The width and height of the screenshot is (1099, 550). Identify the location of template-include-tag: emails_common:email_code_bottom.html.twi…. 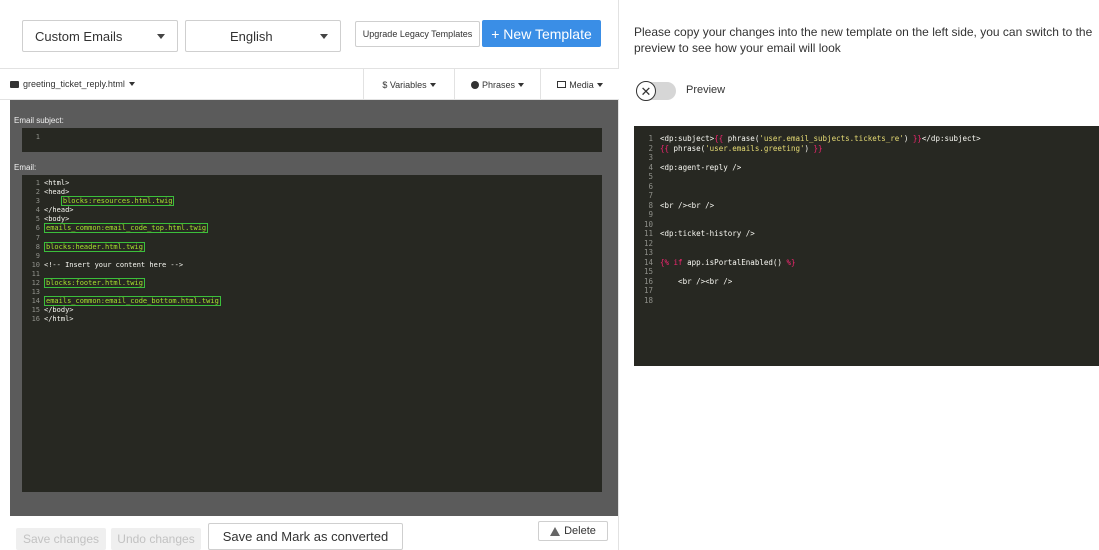
(132, 301).